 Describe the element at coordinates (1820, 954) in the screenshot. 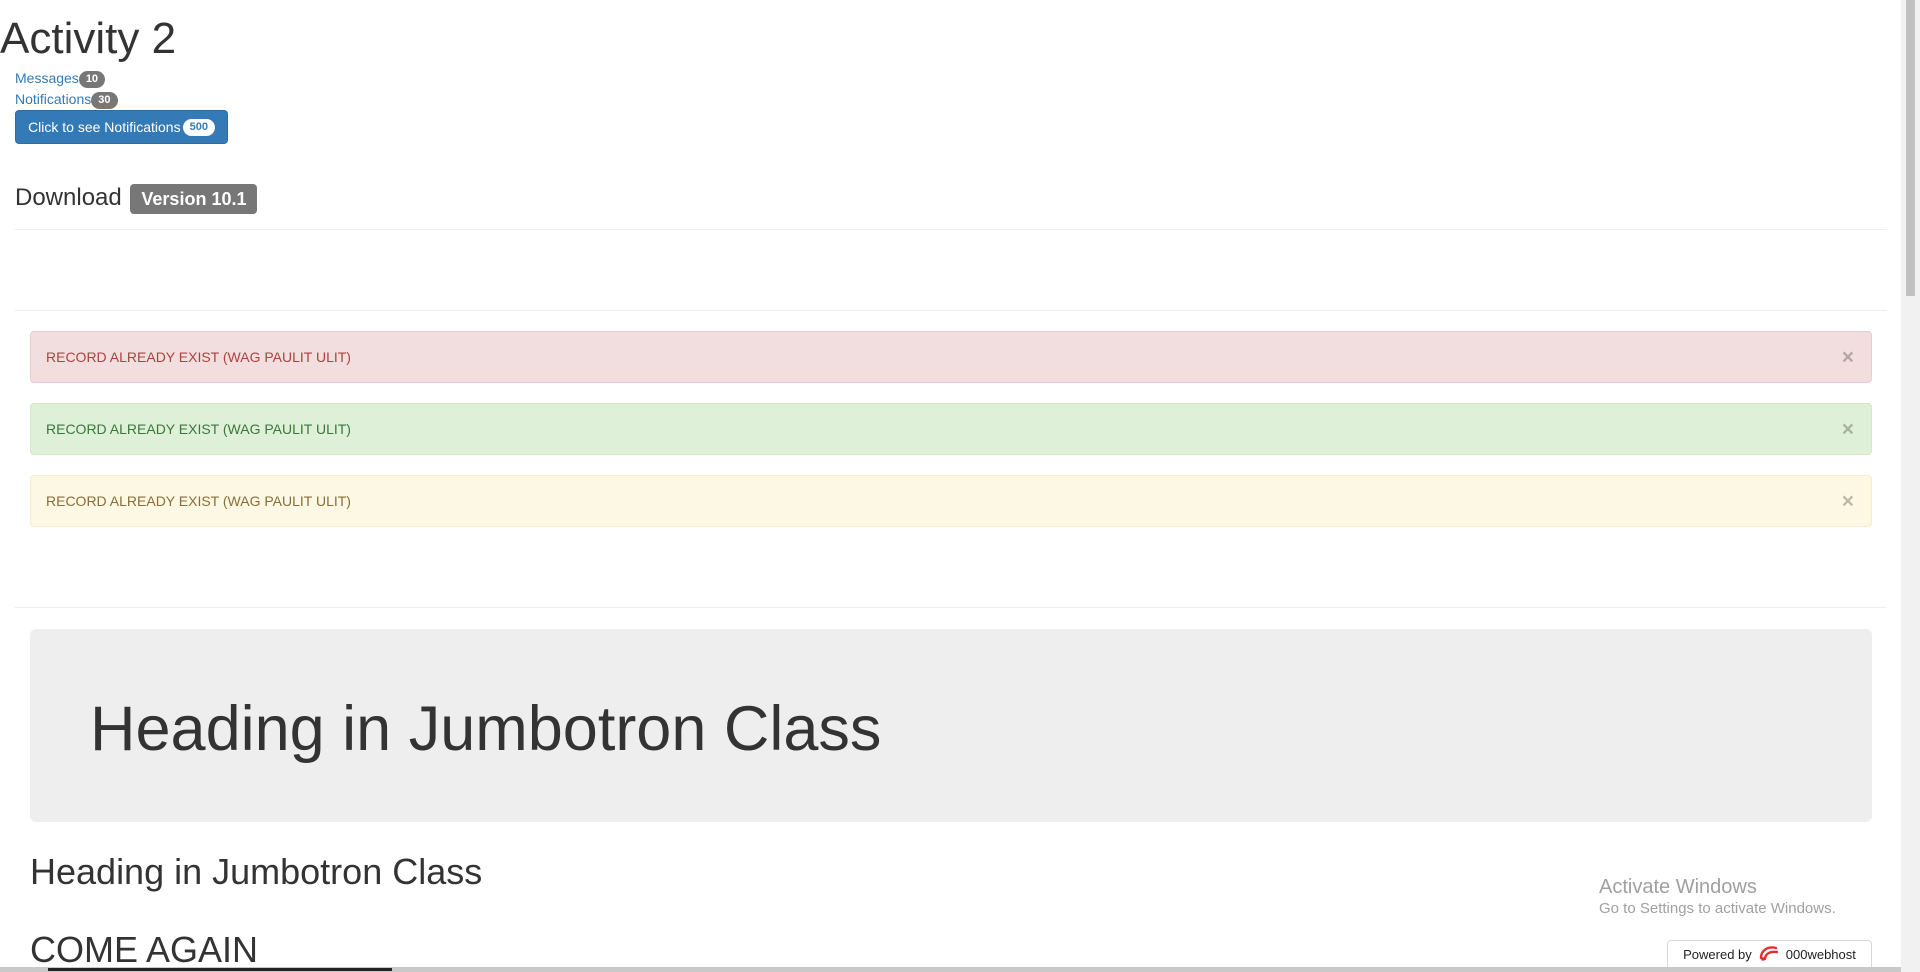

I see `powered-by-brand: 000webhost` at that location.